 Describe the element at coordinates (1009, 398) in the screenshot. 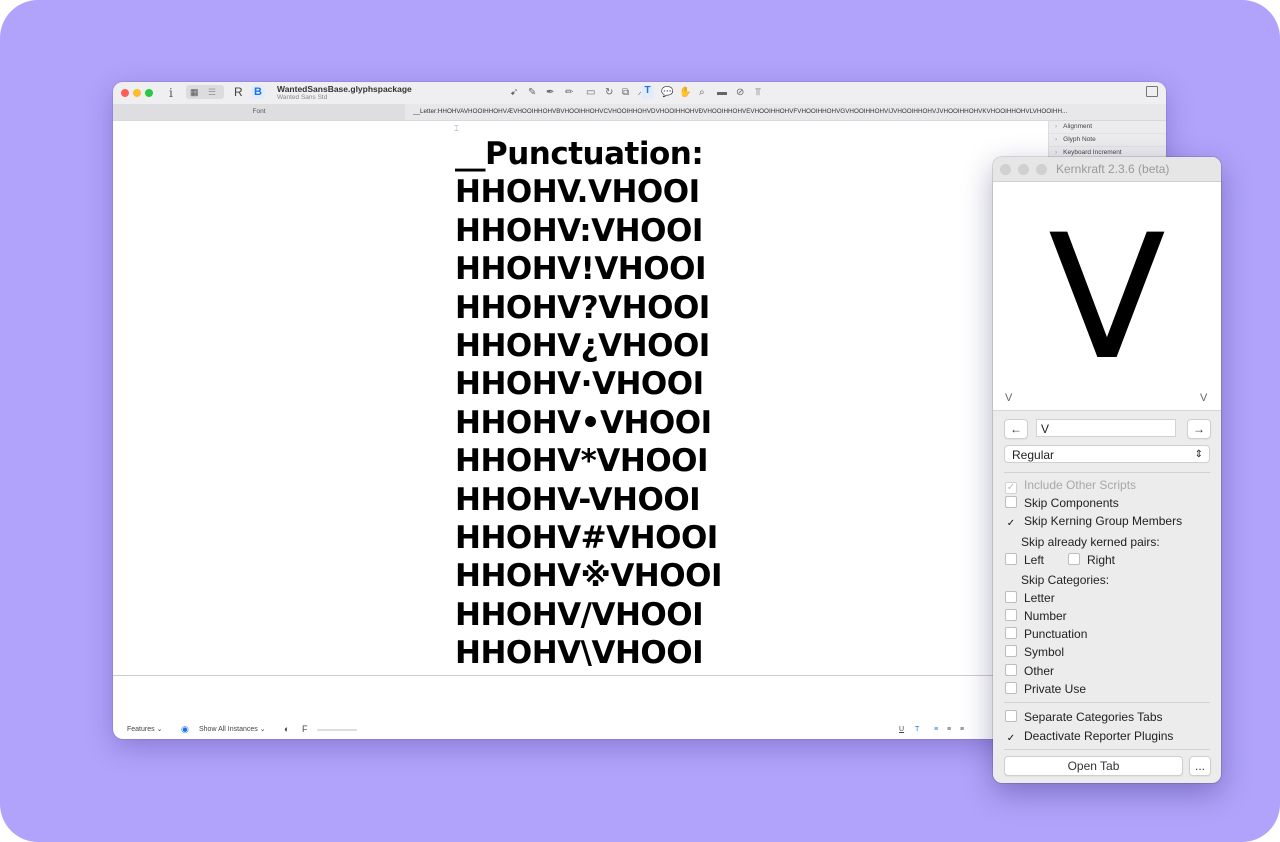

I see `preview-left-glyph: V` at that location.